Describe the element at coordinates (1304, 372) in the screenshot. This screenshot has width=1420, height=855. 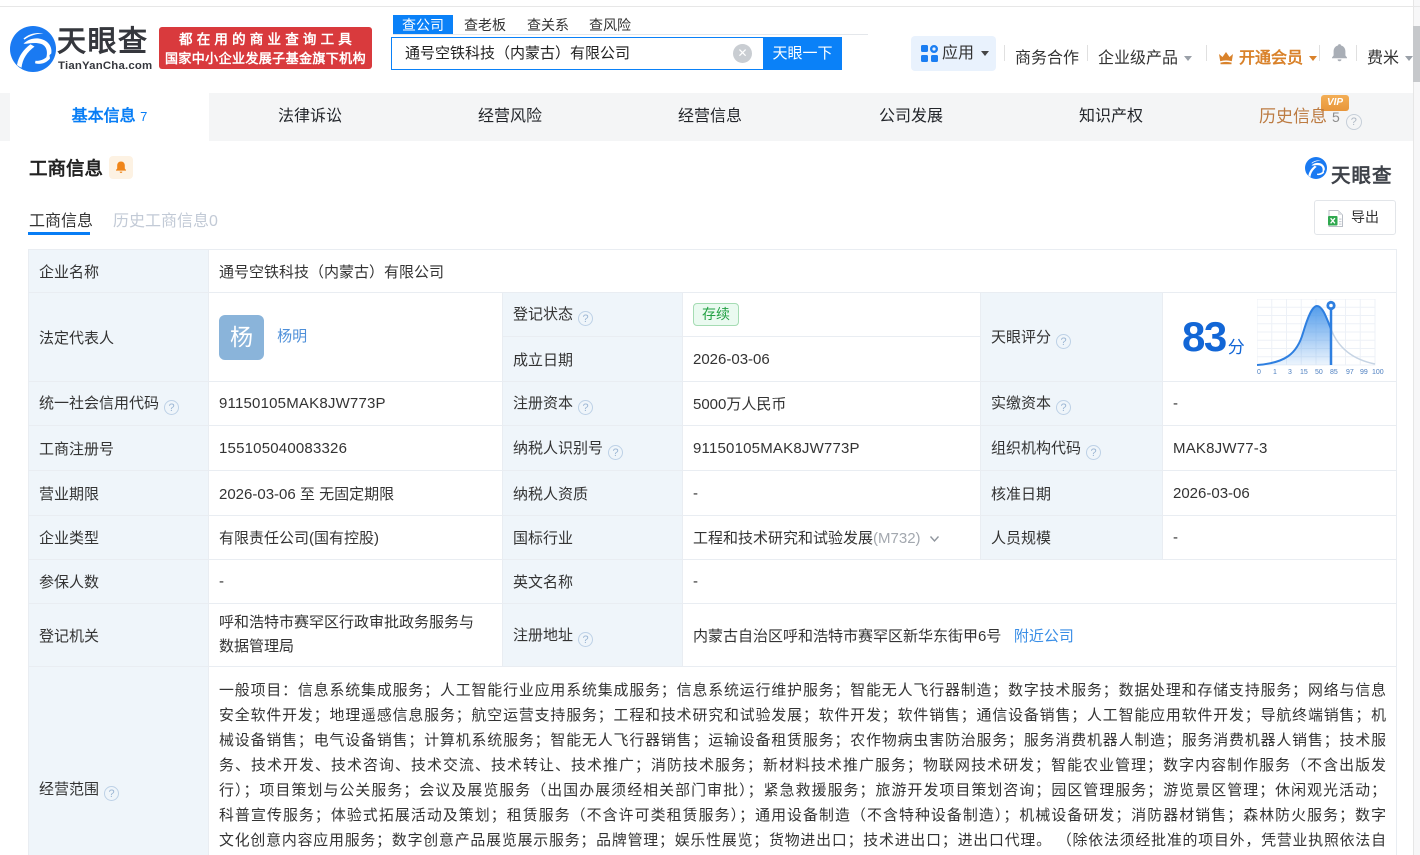
I see `svg-text: 15` at that location.